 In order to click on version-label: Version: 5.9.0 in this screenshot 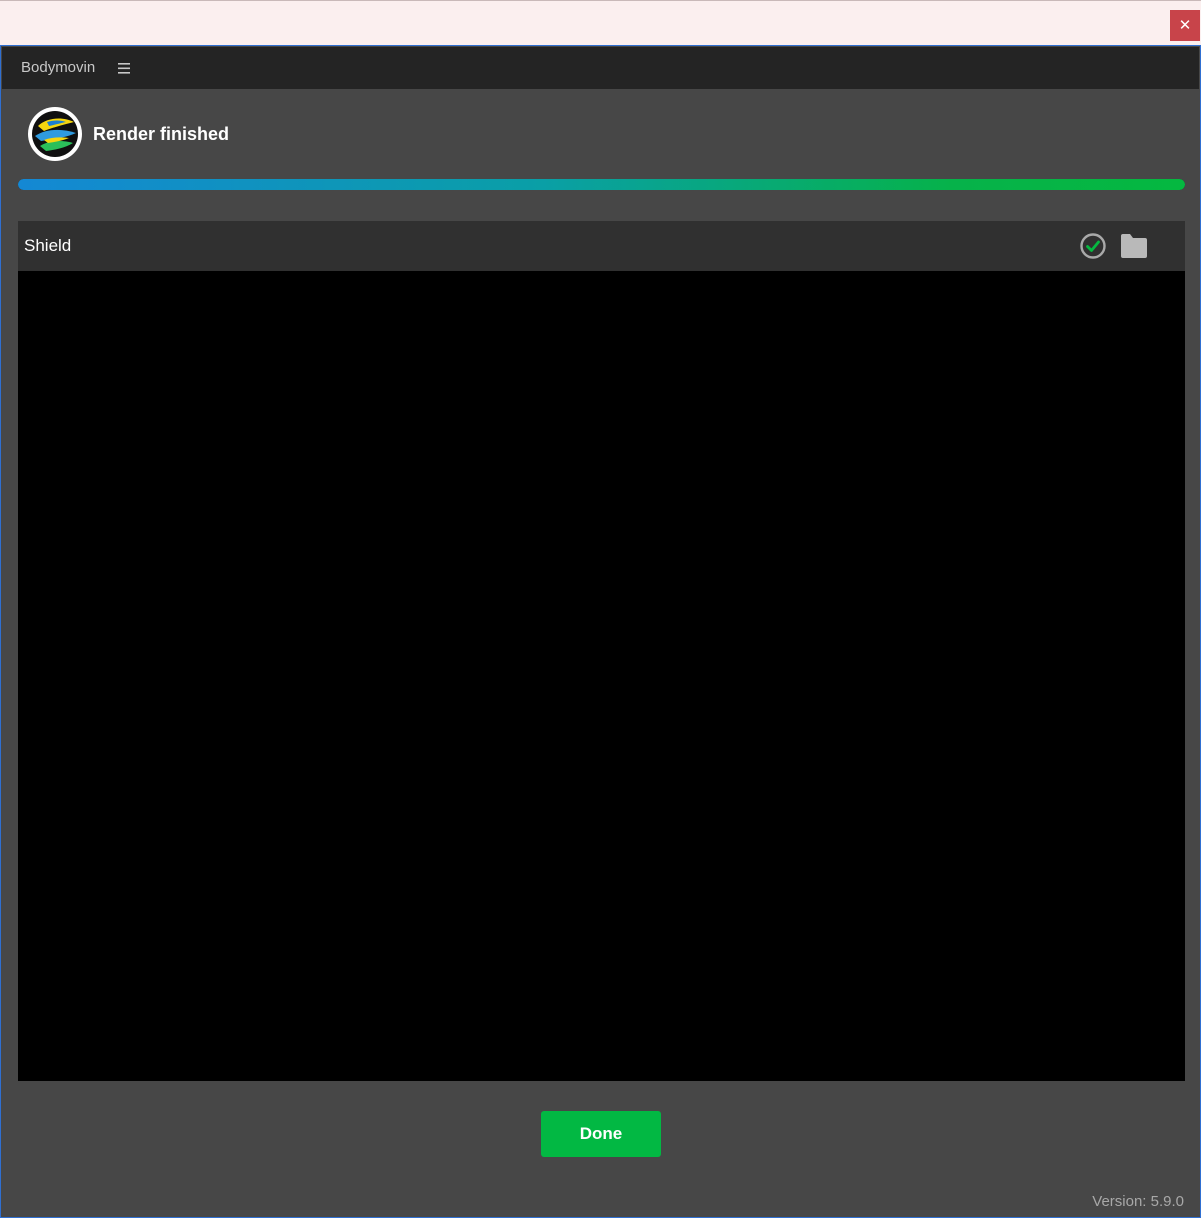, I will do `click(1138, 1201)`.